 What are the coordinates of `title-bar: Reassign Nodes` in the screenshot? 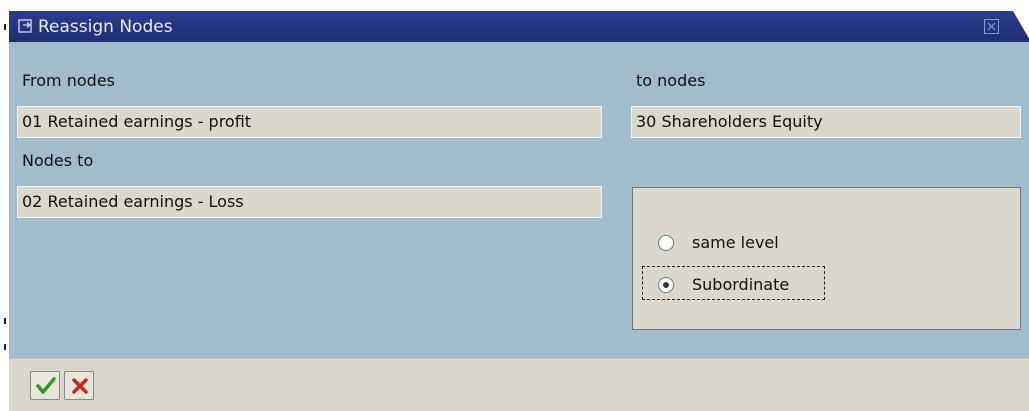 It's located at (519, 26).